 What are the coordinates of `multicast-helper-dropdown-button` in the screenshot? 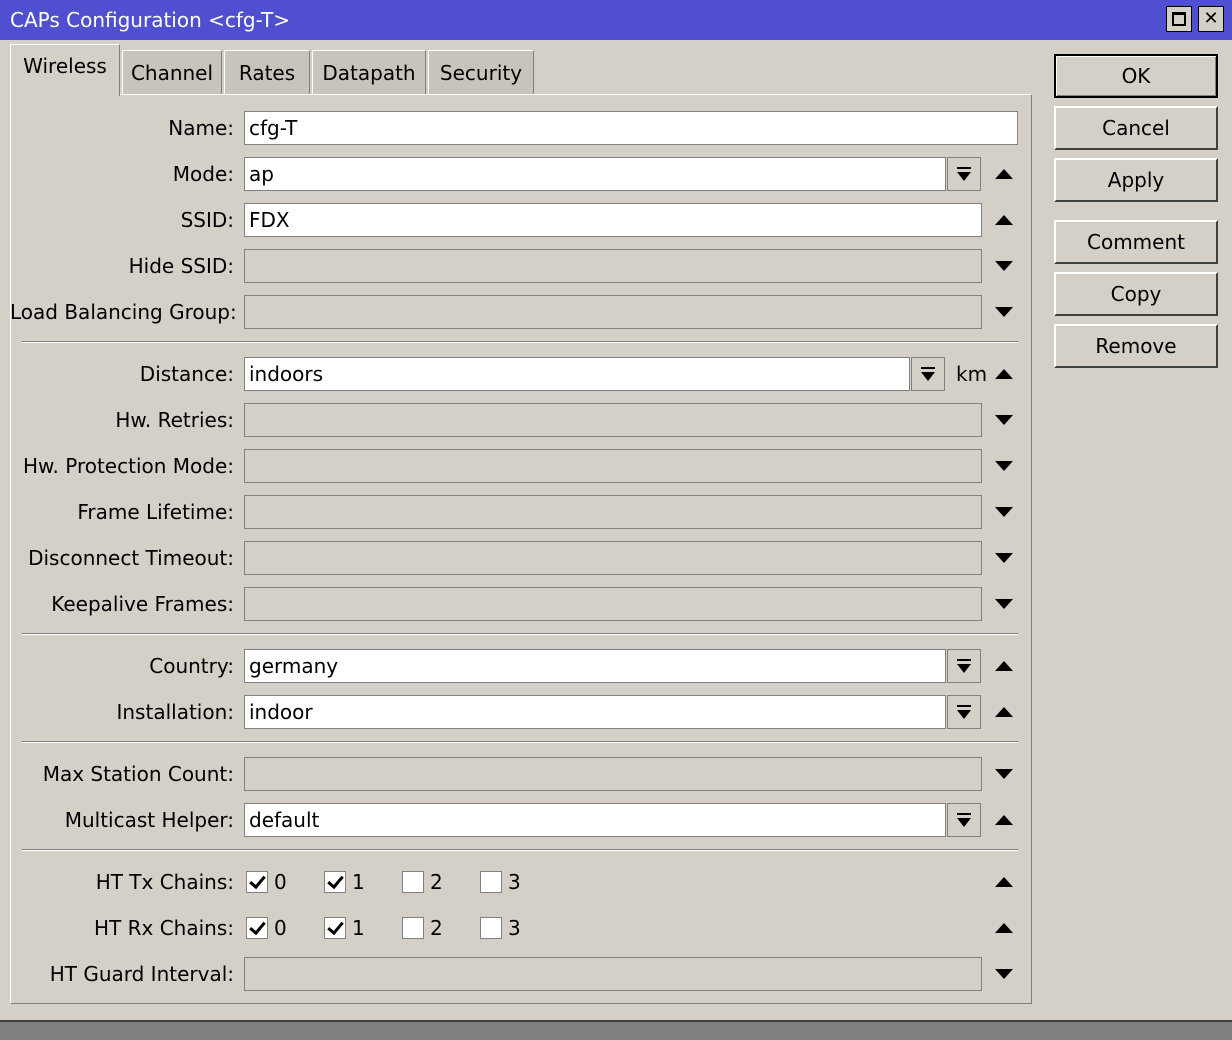 It's located at (964, 820).